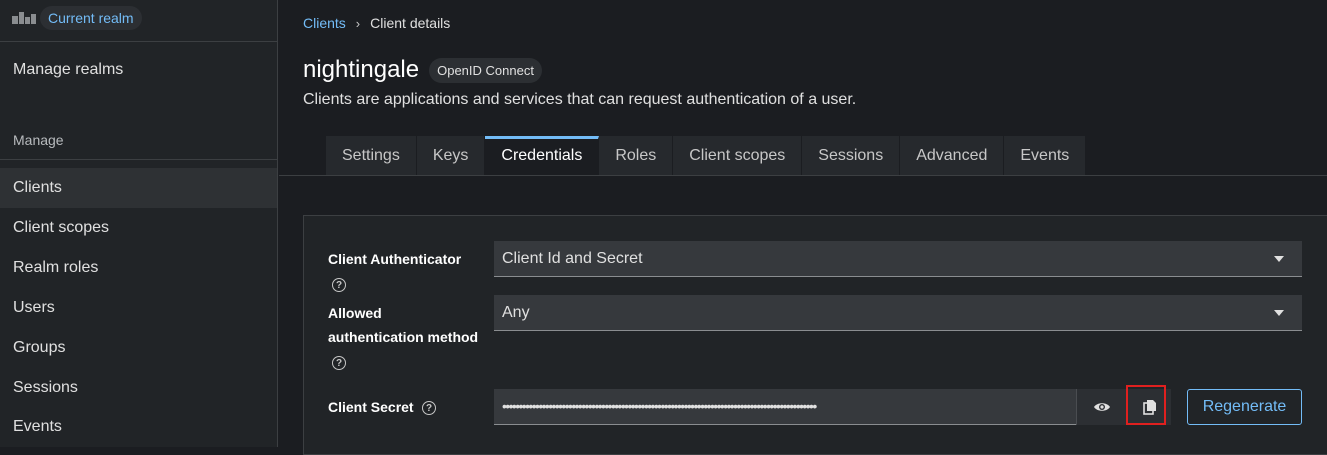 This screenshot has height=455, width=1327. I want to click on sidebar-item-client-scopes: Client scopes, so click(138, 228).